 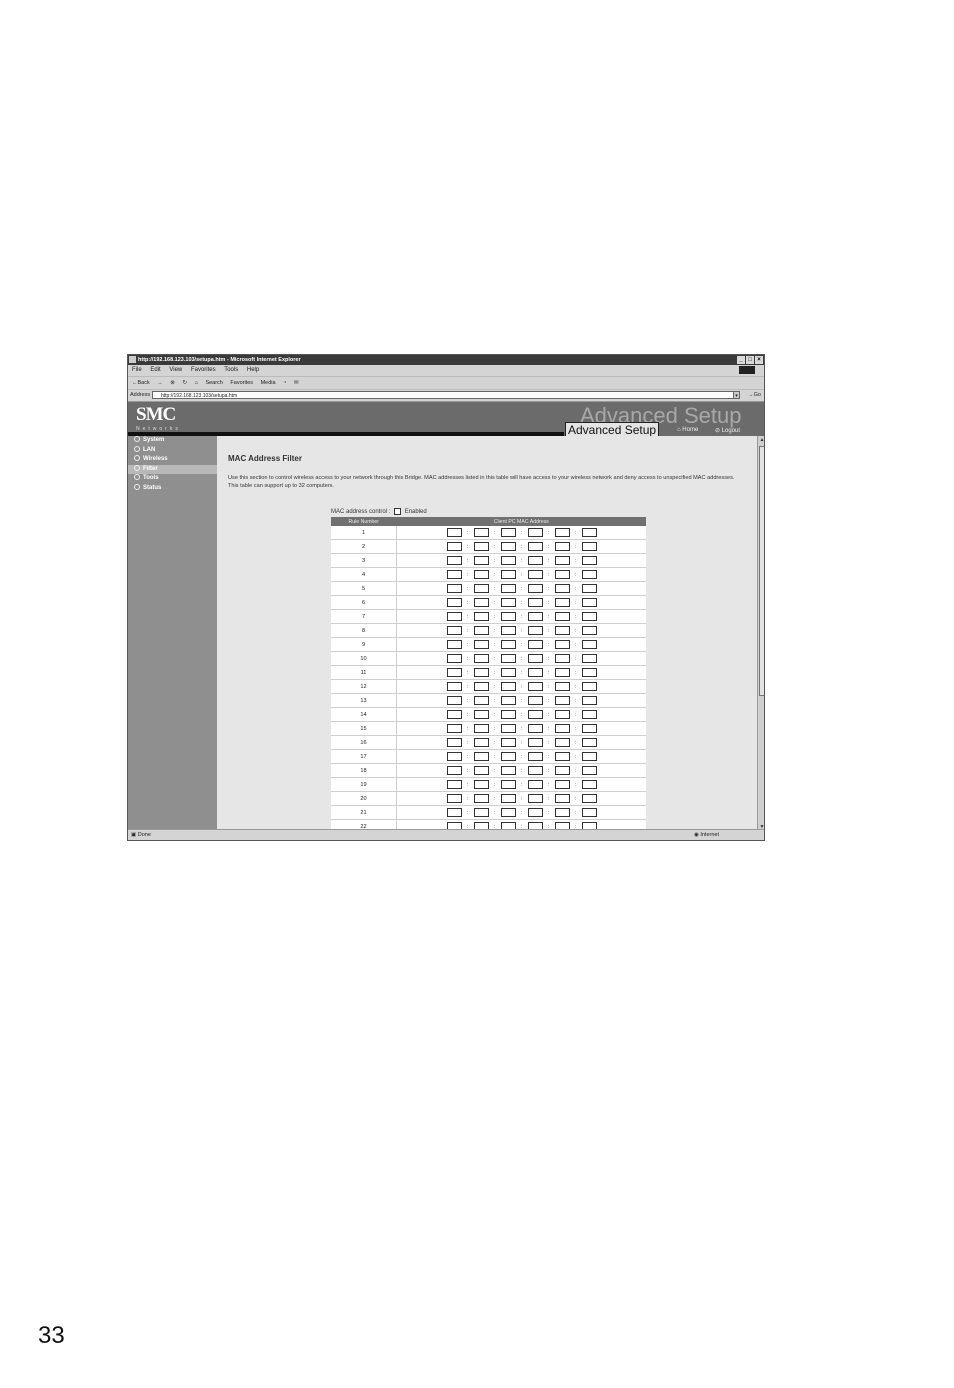 What do you see at coordinates (761, 440) in the screenshot?
I see `scroll-up-icon: ▲` at bounding box center [761, 440].